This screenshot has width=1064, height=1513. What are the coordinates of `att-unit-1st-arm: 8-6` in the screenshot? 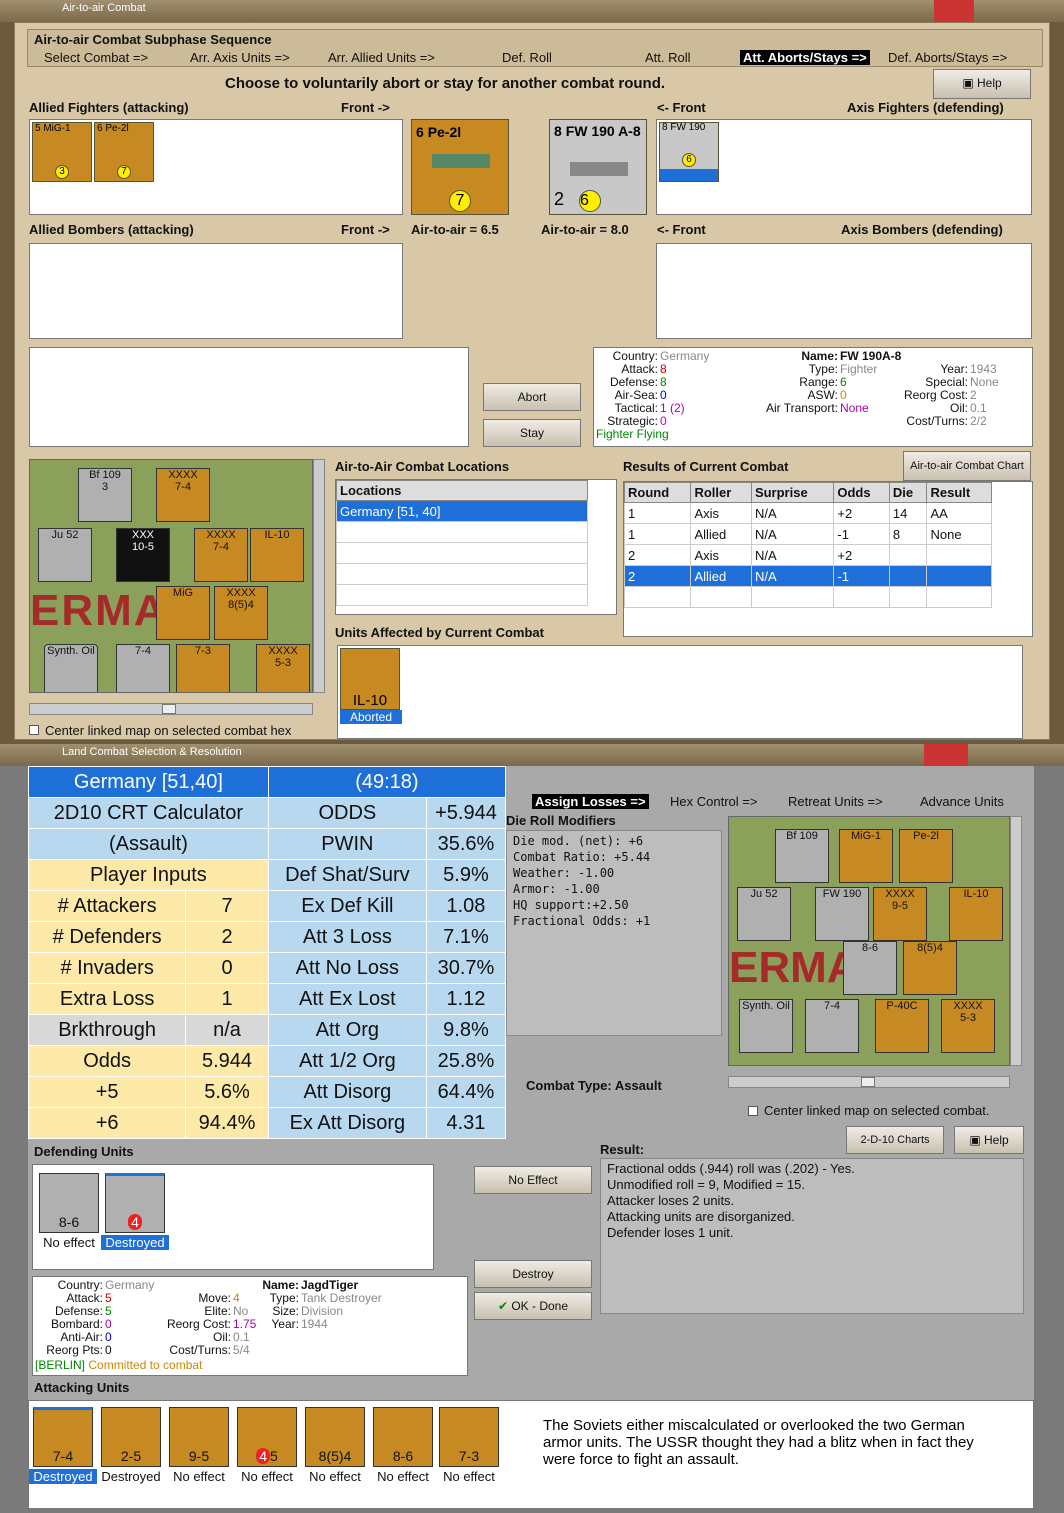 It's located at (403, 1437).